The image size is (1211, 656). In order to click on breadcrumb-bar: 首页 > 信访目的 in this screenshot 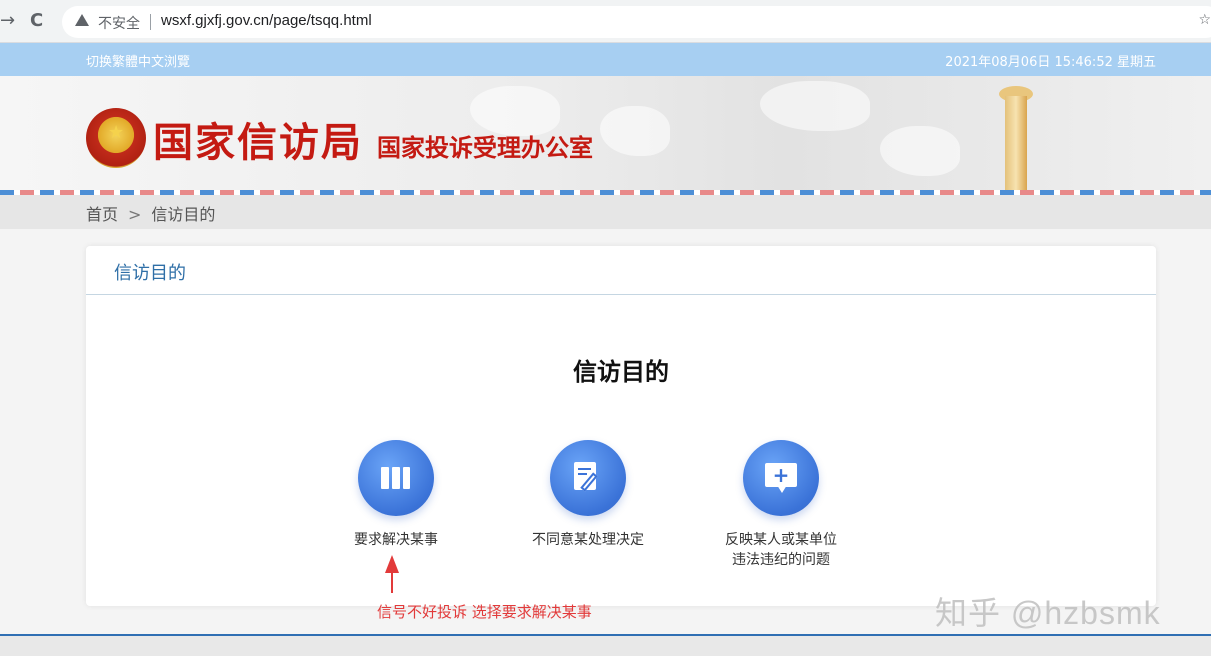, I will do `click(605, 212)`.